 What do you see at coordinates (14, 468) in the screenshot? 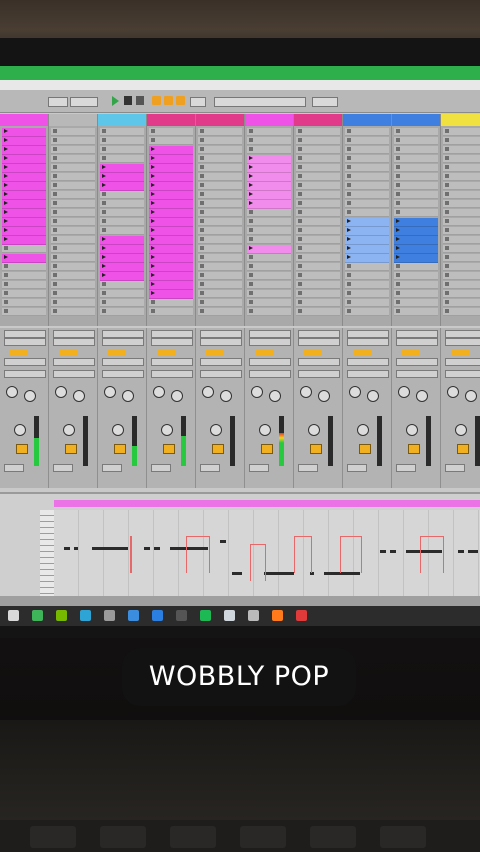
I see `solo-button` at bounding box center [14, 468].